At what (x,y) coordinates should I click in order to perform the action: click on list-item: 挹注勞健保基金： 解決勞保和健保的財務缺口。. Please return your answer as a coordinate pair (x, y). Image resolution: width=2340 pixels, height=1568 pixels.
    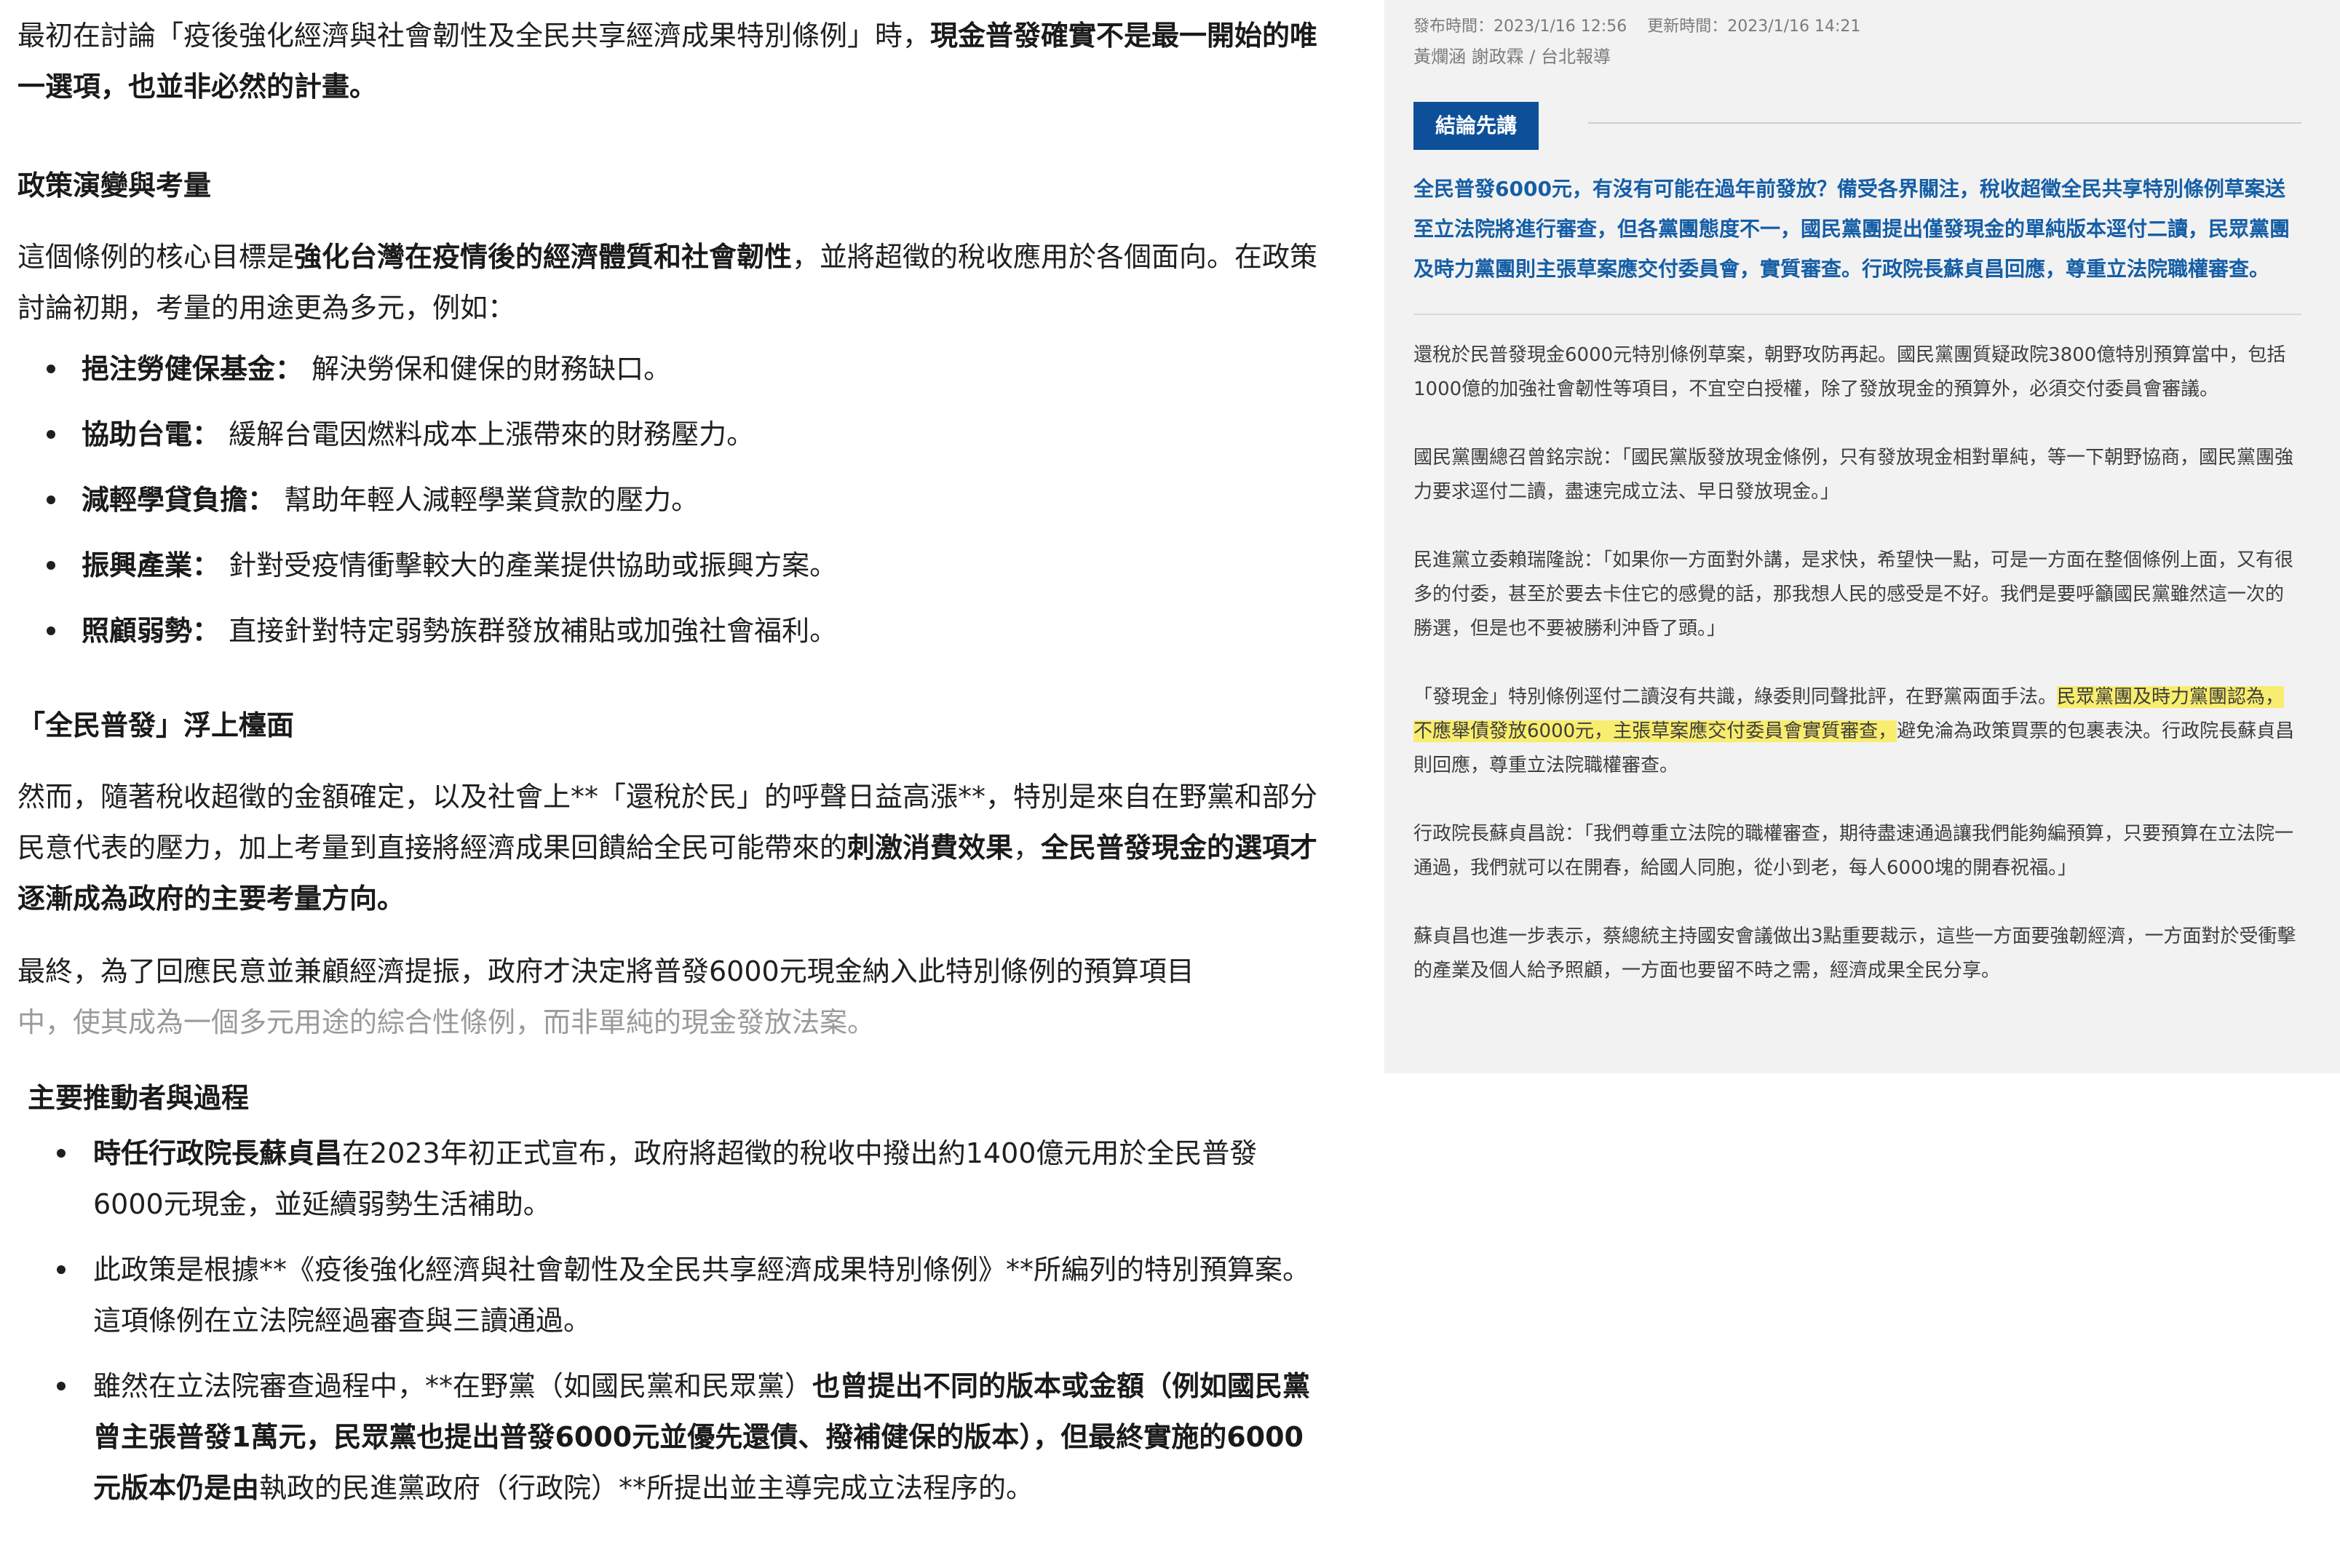
    Looking at the image, I should click on (672, 368).